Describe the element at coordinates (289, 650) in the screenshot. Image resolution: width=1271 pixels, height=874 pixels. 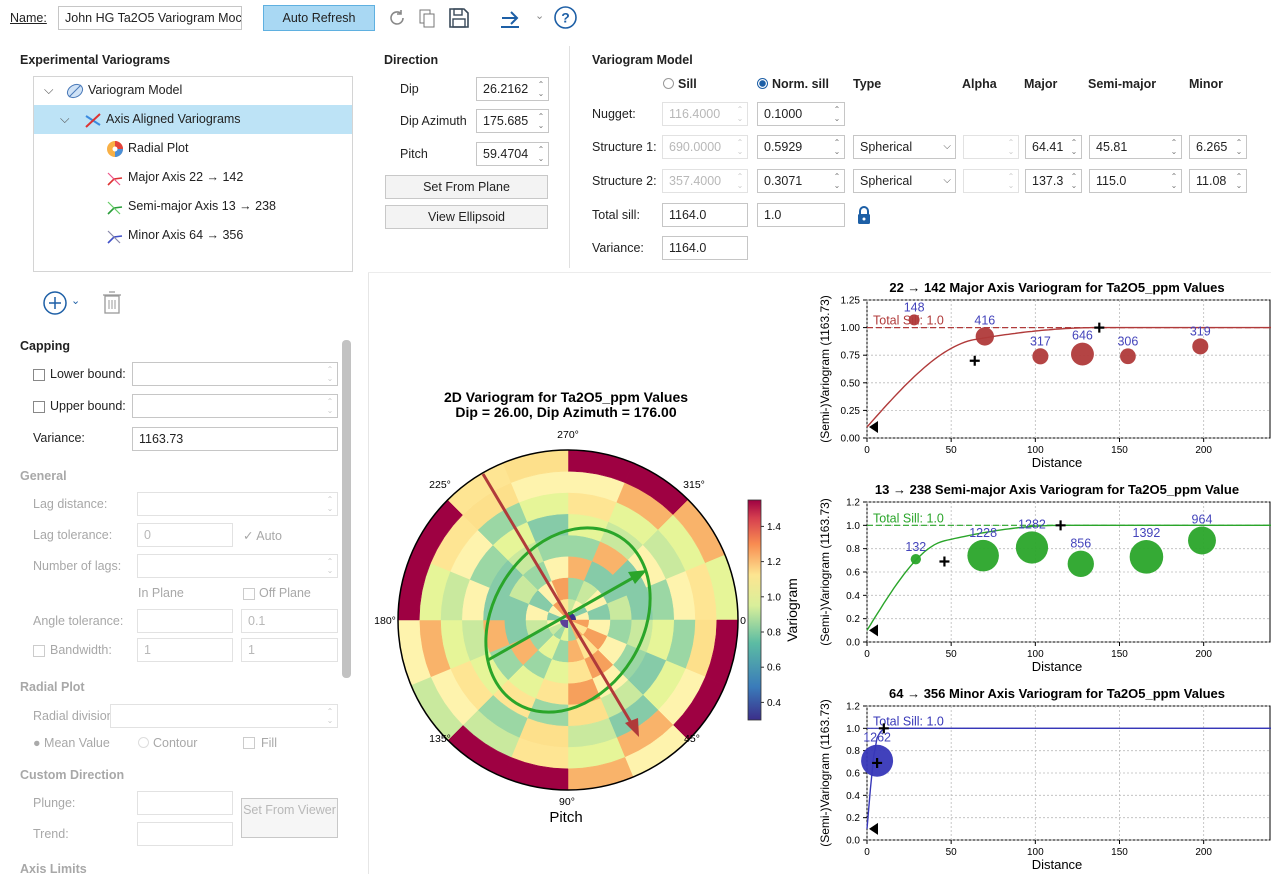
I see `bandwidth-off-input: 1` at that location.